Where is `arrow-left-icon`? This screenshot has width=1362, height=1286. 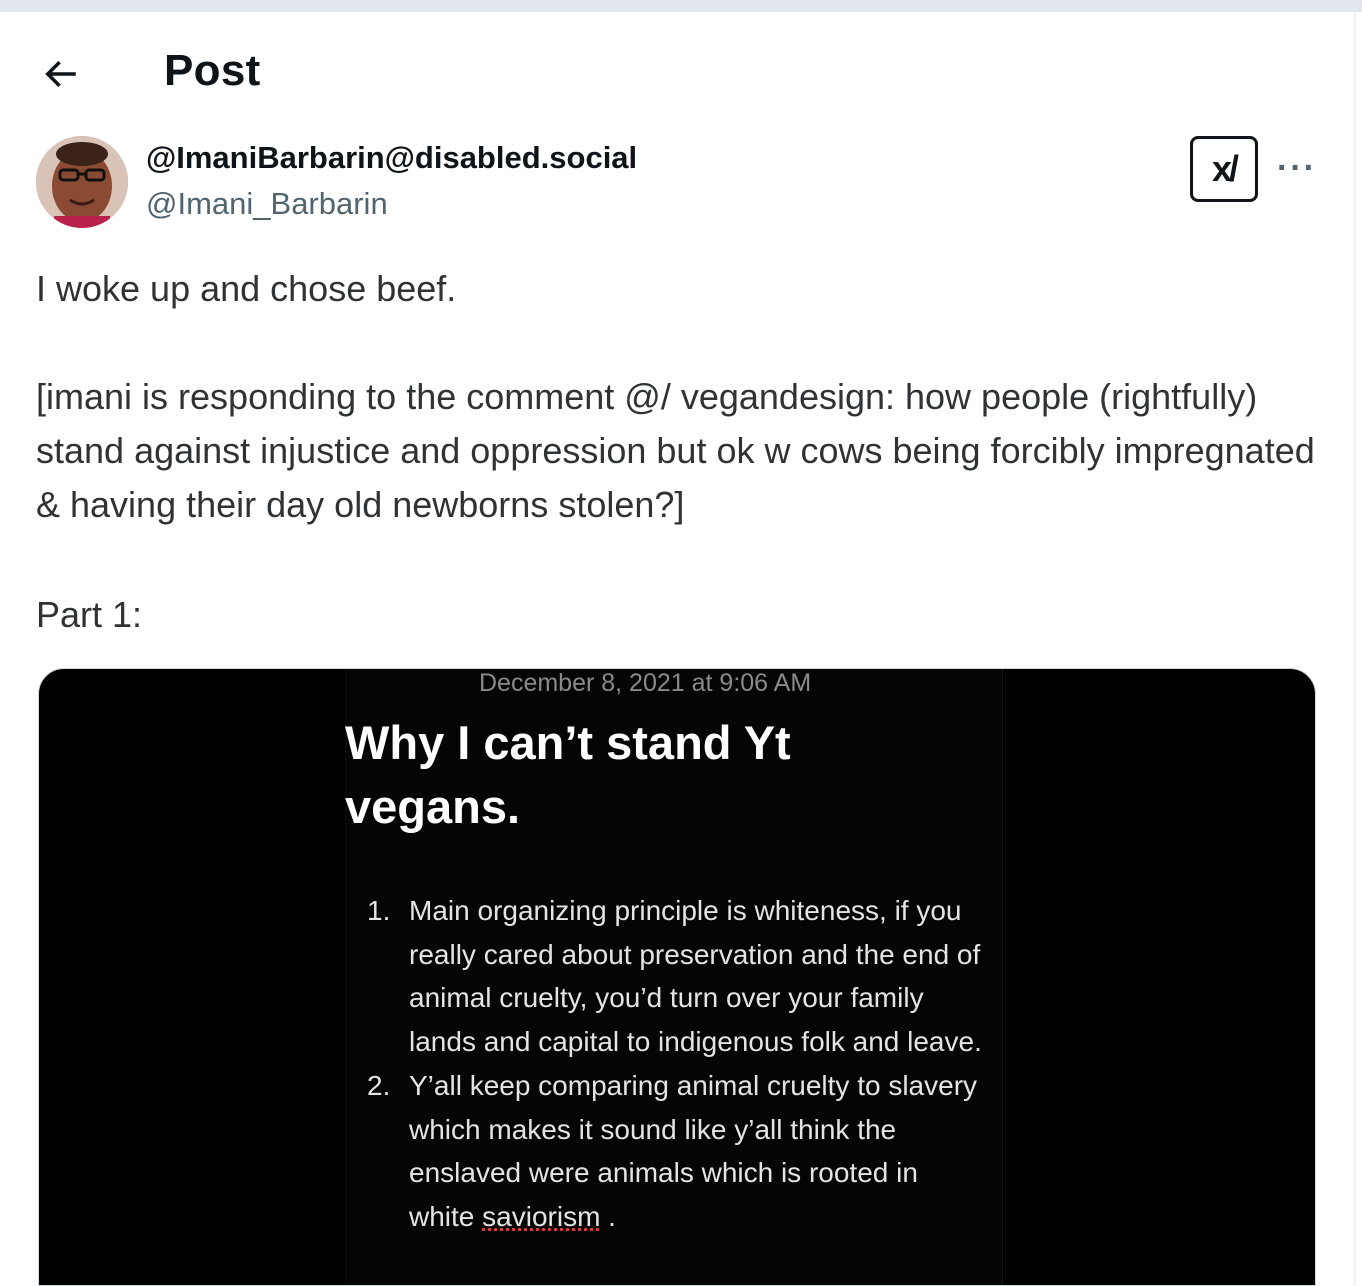 arrow-left-icon is located at coordinates (60, 74).